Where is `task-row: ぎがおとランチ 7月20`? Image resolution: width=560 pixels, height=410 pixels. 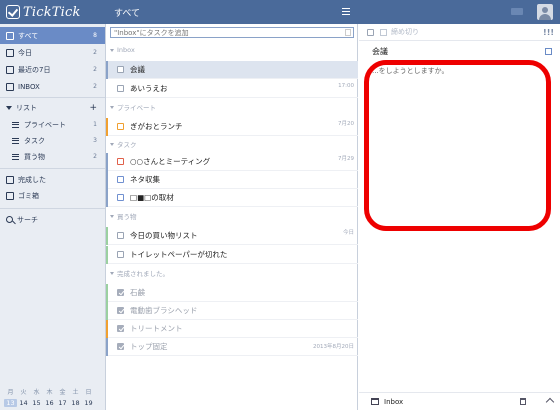
task-row: ぎがおとランチ 7月20 is located at coordinates (232, 127).